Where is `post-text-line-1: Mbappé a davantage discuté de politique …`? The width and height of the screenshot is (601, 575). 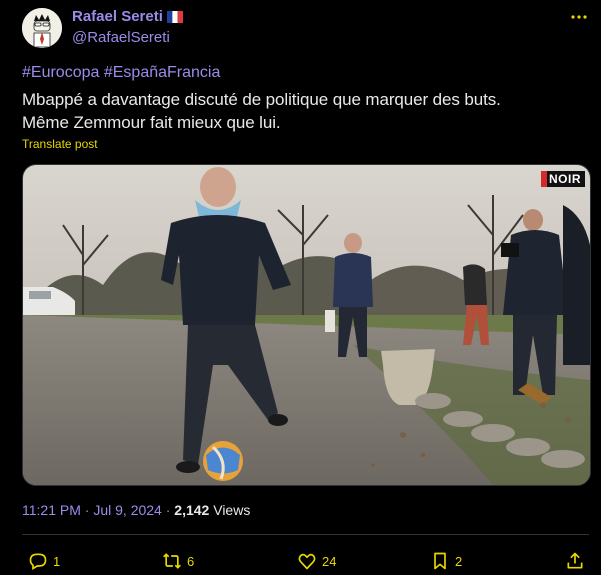
post-text-line-1: Mbappé a davantage discuté de politique … is located at coordinates (261, 99).